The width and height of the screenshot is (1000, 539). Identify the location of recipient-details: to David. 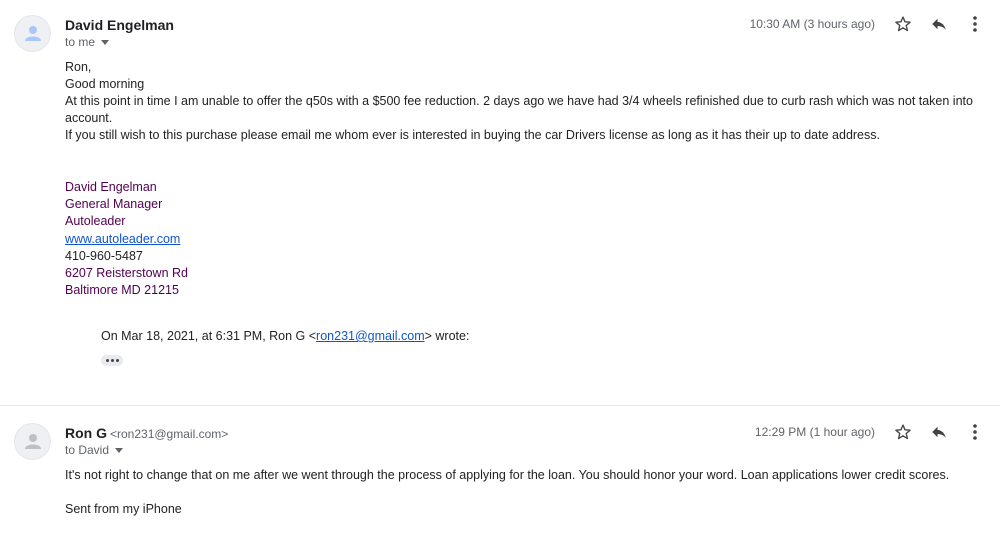
(94, 450).